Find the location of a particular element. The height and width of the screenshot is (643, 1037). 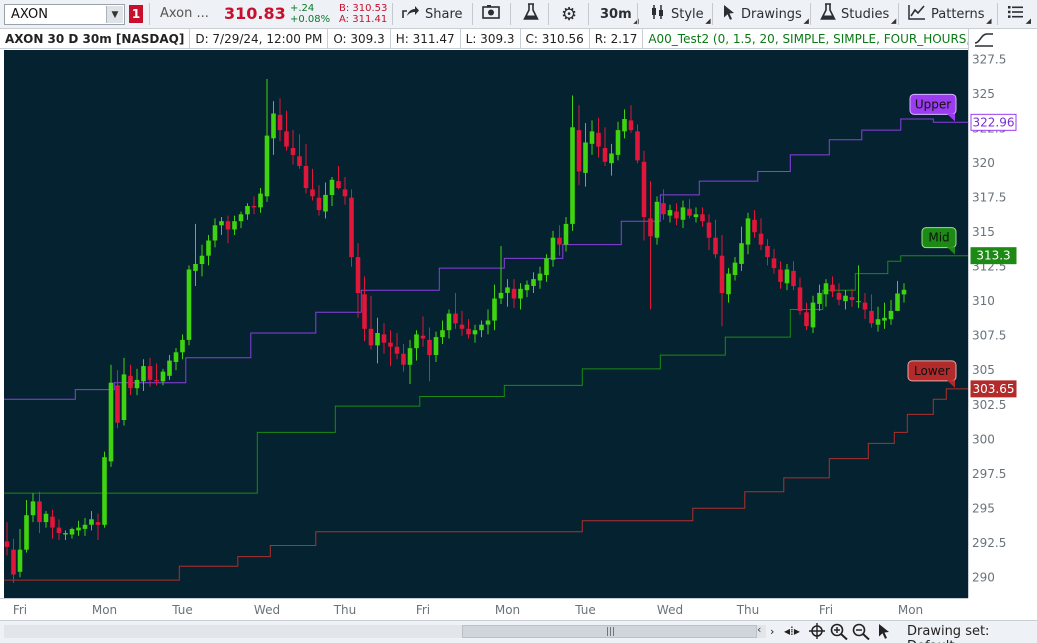

price-tick-label: 295 is located at coordinates (983, 508).